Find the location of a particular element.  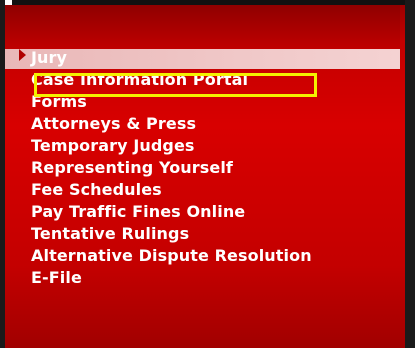

right-border is located at coordinates (410, 174).